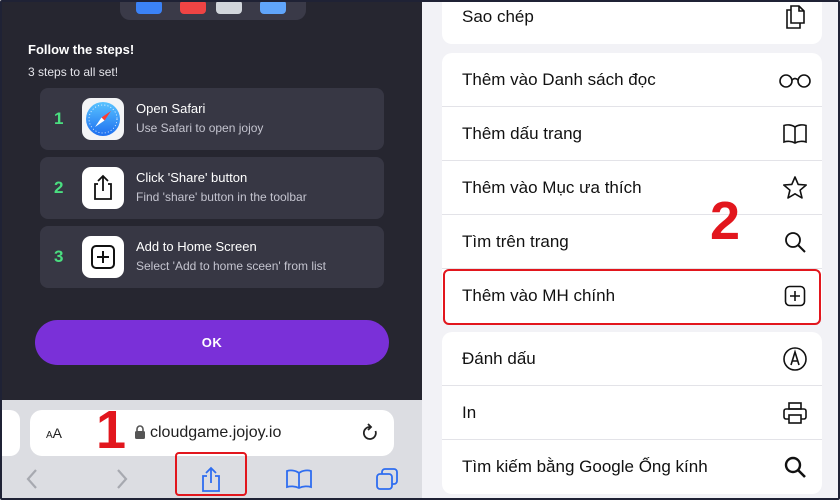 This screenshot has width=840, height=500. What do you see at coordinates (632, 188) in the screenshot?
I see `menu-item-add-favorites: Thêm vào Mục ưa thích` at bounding box center [632, 188].